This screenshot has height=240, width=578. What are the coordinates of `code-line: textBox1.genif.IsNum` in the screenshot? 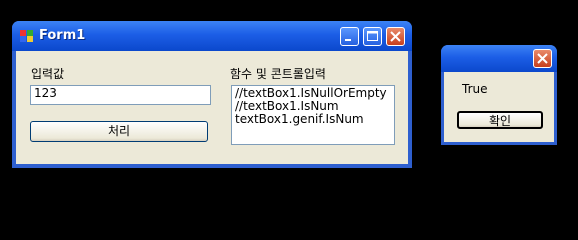 It's located at (299, 119).